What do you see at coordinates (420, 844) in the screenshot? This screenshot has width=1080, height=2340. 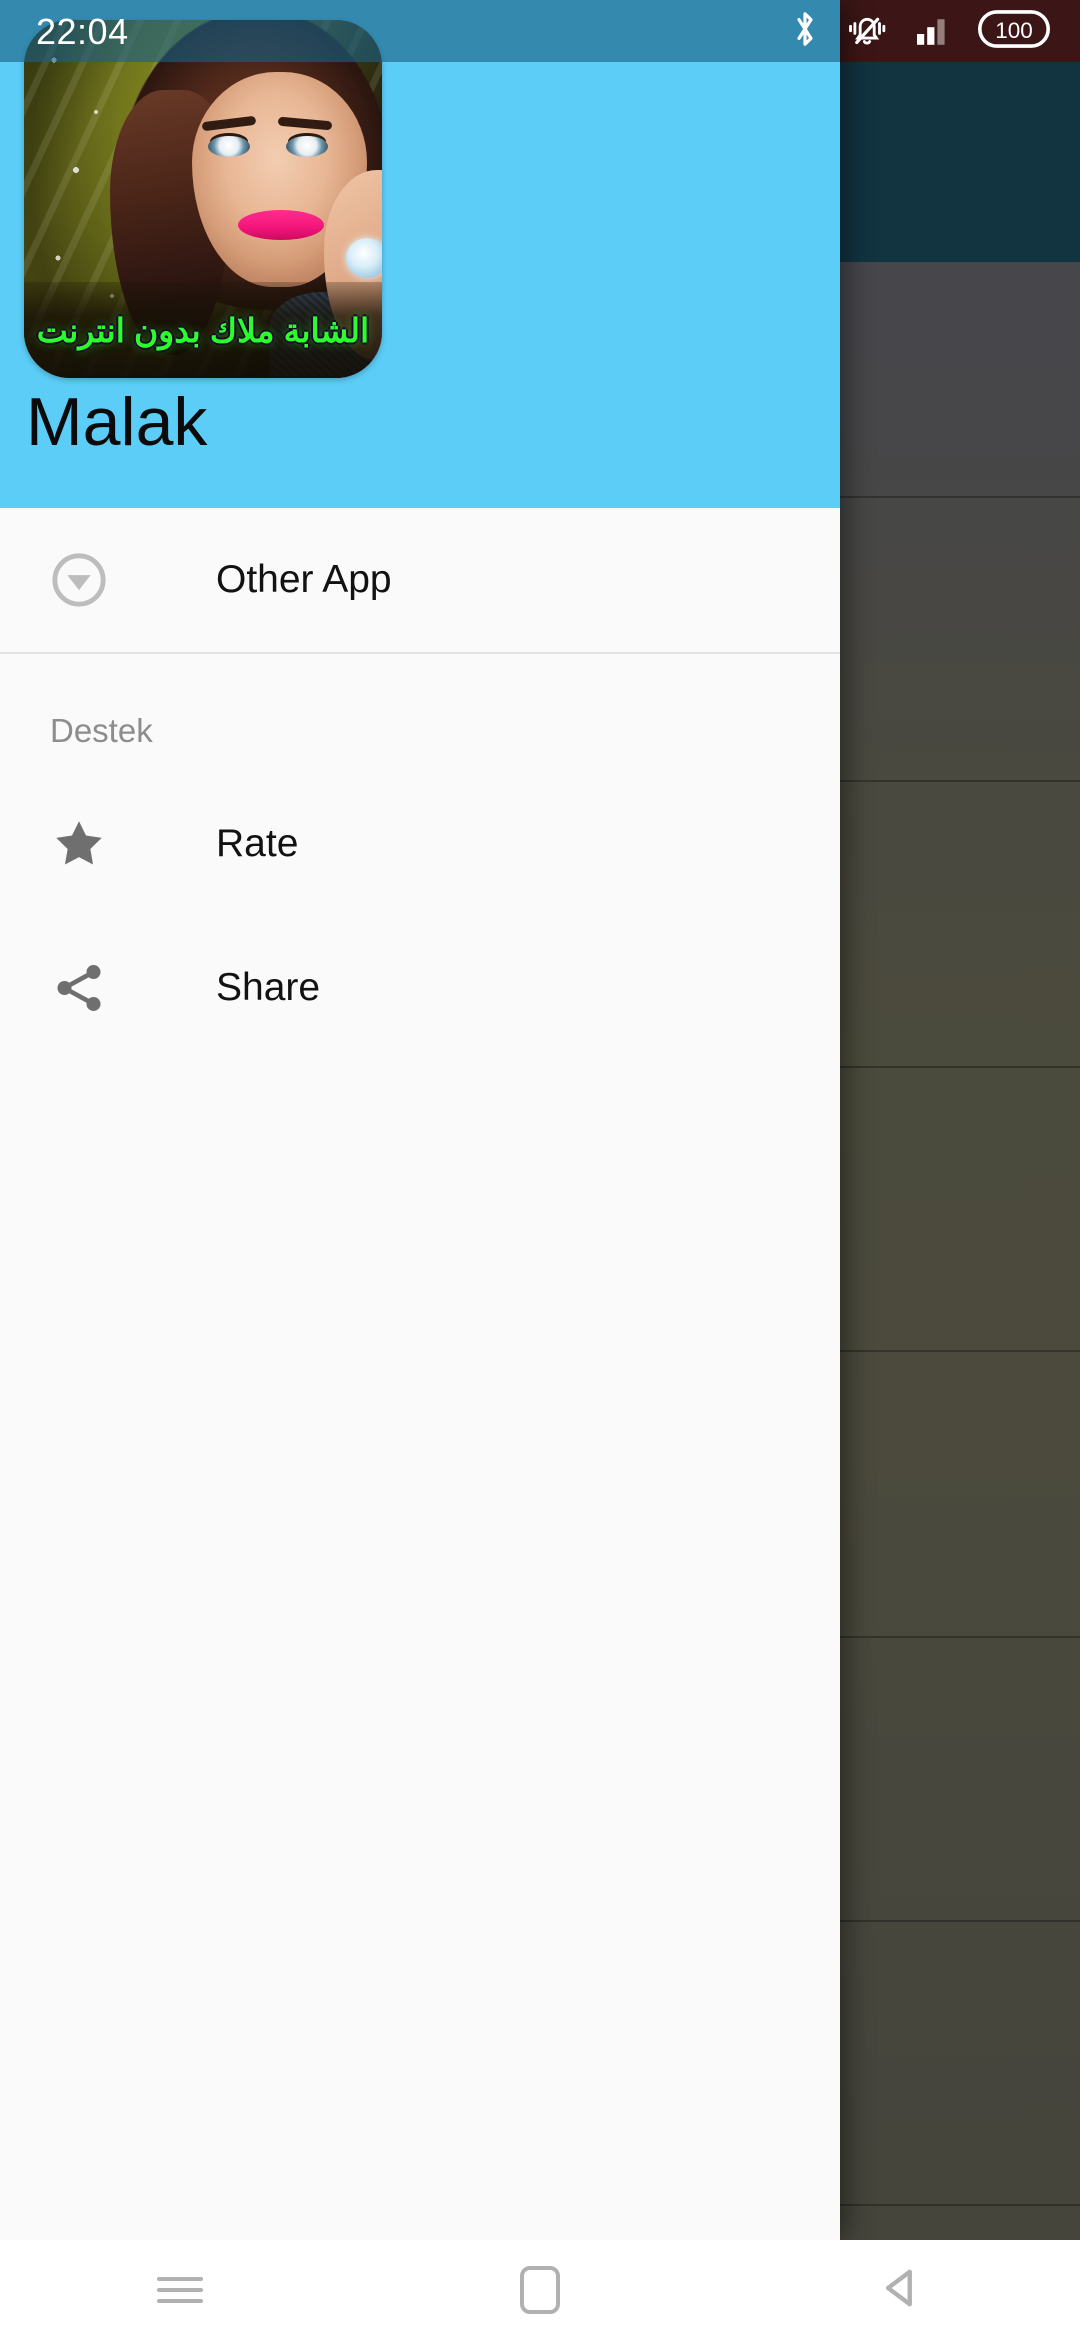 I see `drawer-item-rate: Rate` at bounding box center [420, 844].